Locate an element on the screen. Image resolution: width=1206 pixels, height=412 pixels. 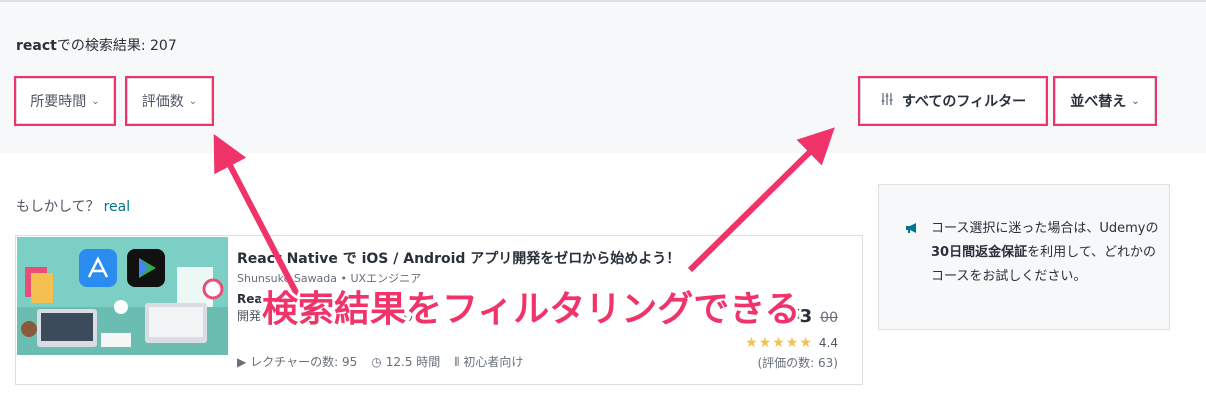
guarantee-text-before: コース選択に迷った場合は、Udemyの is located at coordinates (1045, 228).